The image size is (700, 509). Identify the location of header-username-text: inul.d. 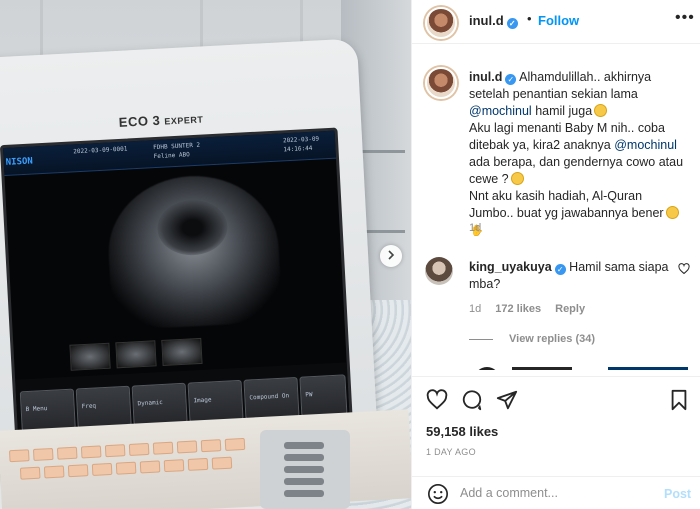
(486, 20).